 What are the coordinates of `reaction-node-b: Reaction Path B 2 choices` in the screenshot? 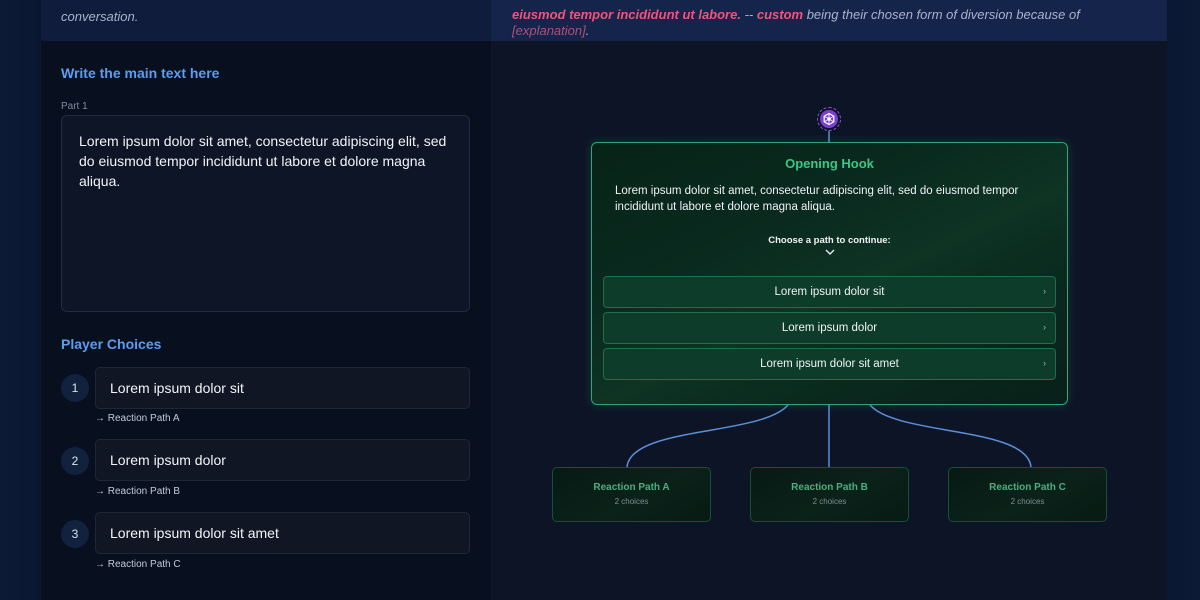 It's located at (829, 494).